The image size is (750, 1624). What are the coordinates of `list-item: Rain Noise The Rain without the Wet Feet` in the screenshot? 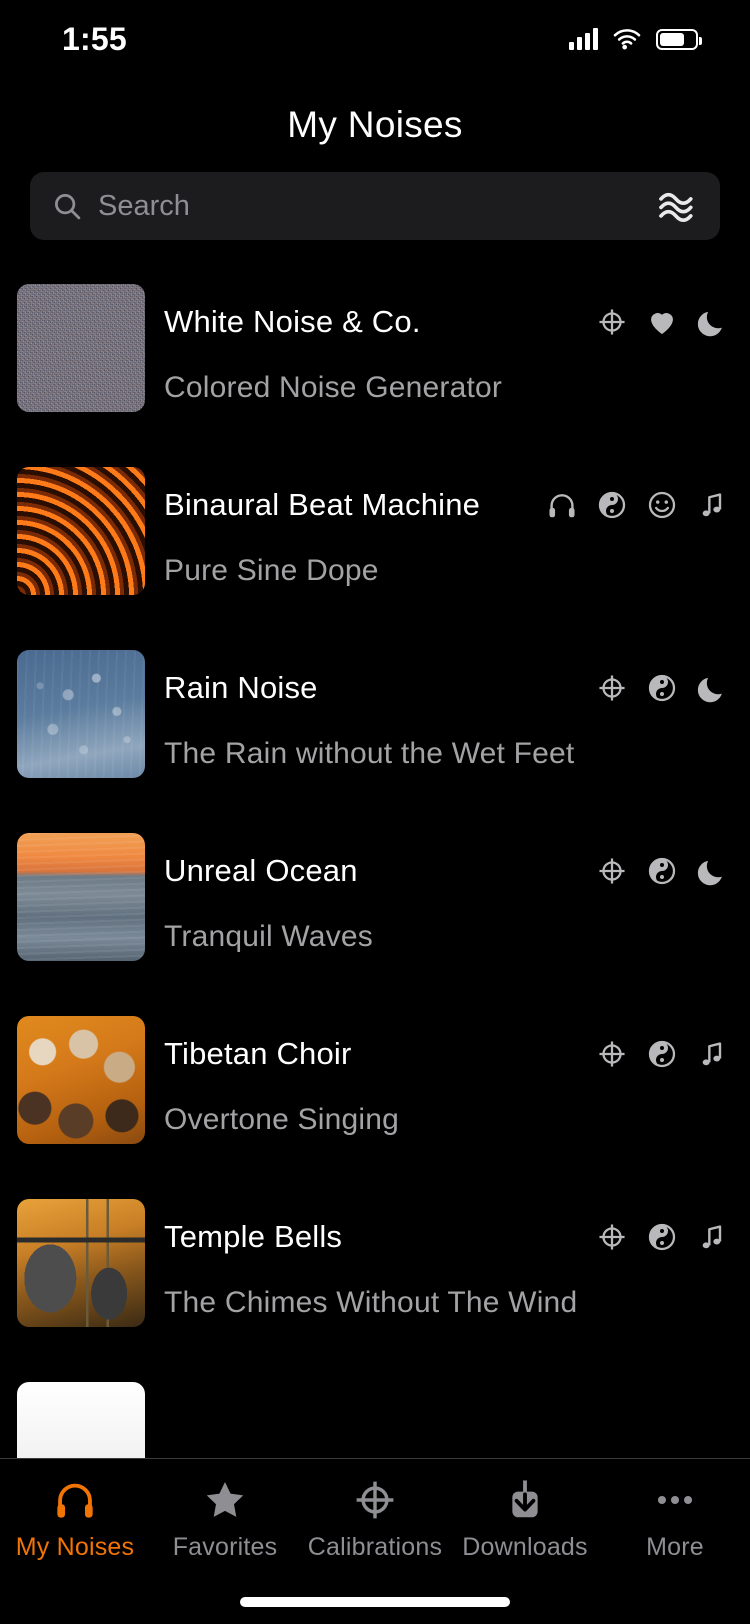 It's located at (375, 733).